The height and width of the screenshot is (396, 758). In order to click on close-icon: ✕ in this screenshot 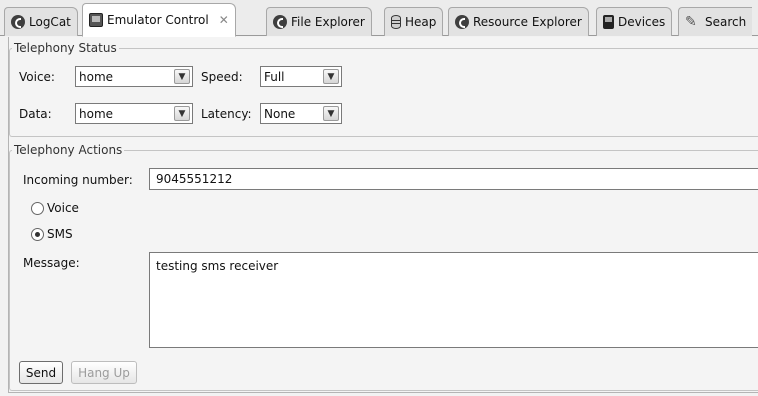, I will do `click(224, 20)`.